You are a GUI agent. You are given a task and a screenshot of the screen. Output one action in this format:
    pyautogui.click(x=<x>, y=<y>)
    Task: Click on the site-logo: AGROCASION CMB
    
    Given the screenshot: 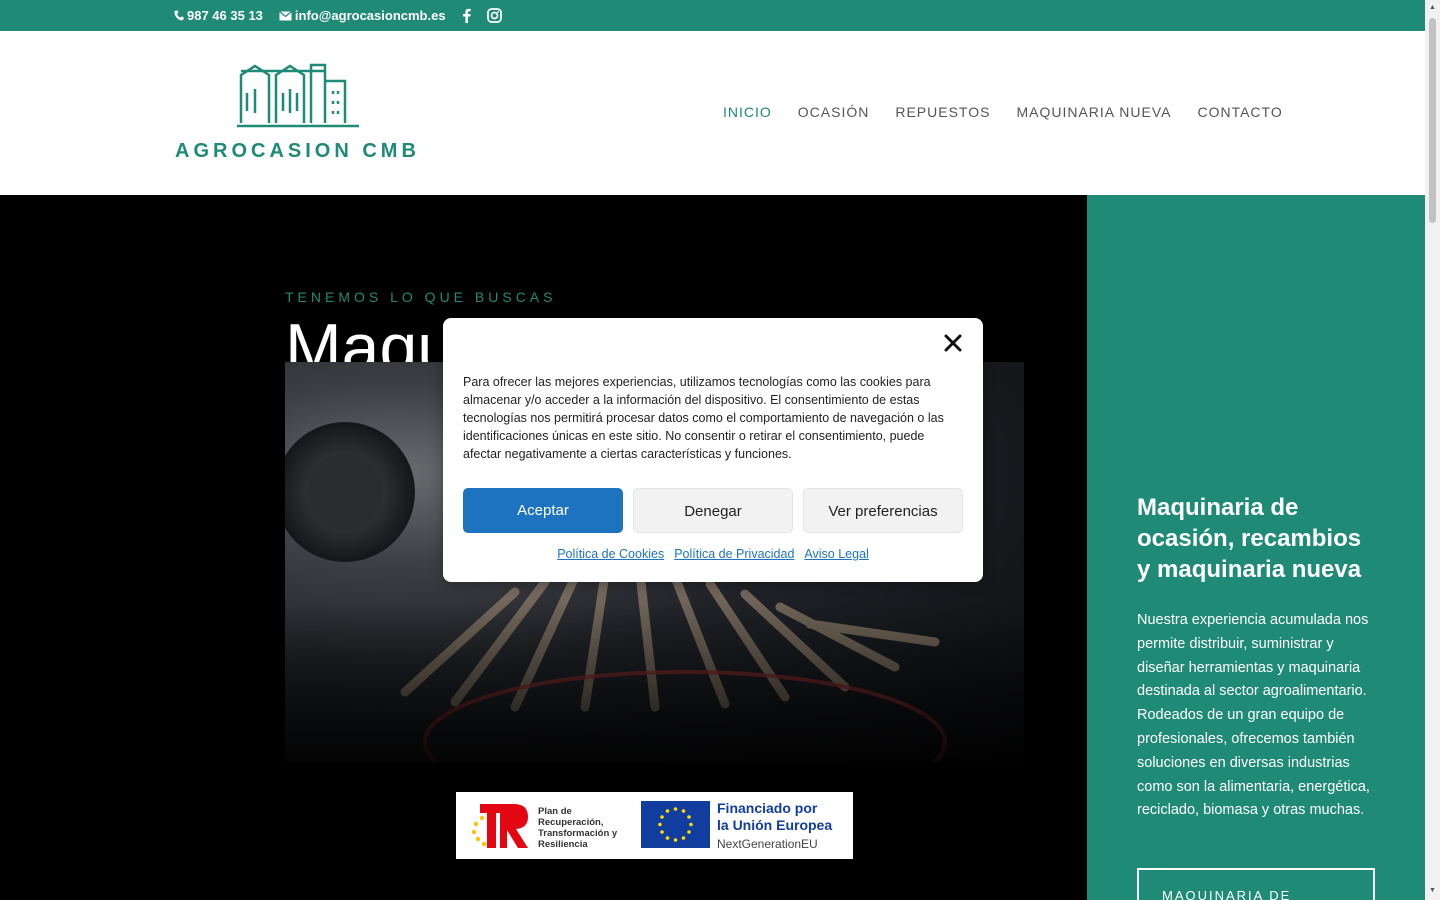 What is the action you would take?
    pyautogui.click(x=300, y=113)
    